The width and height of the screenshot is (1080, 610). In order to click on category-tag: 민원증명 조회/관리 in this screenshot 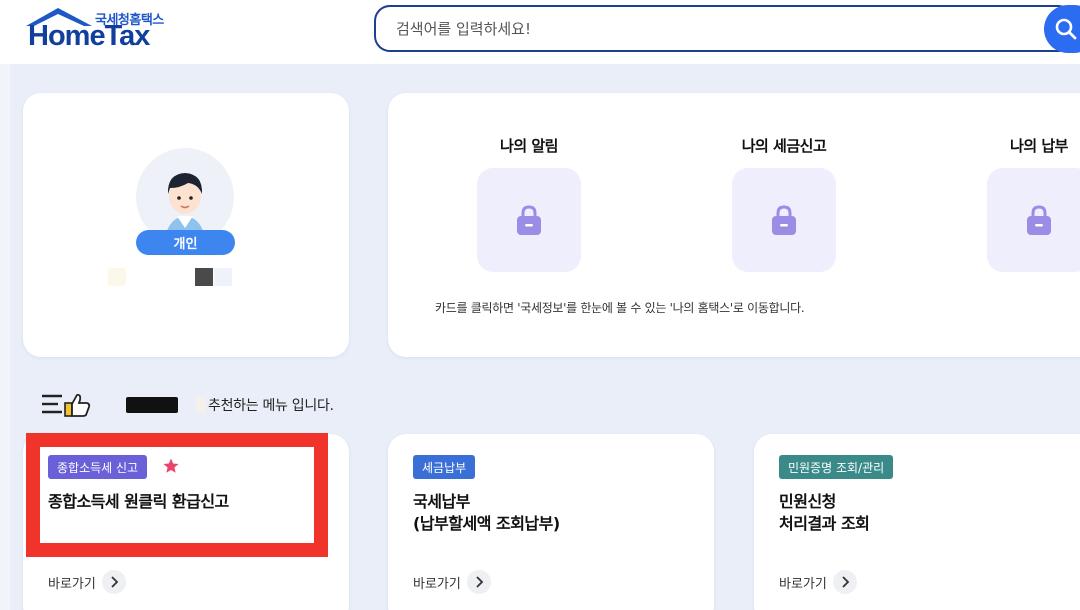, I will do `click(836, 467)`.